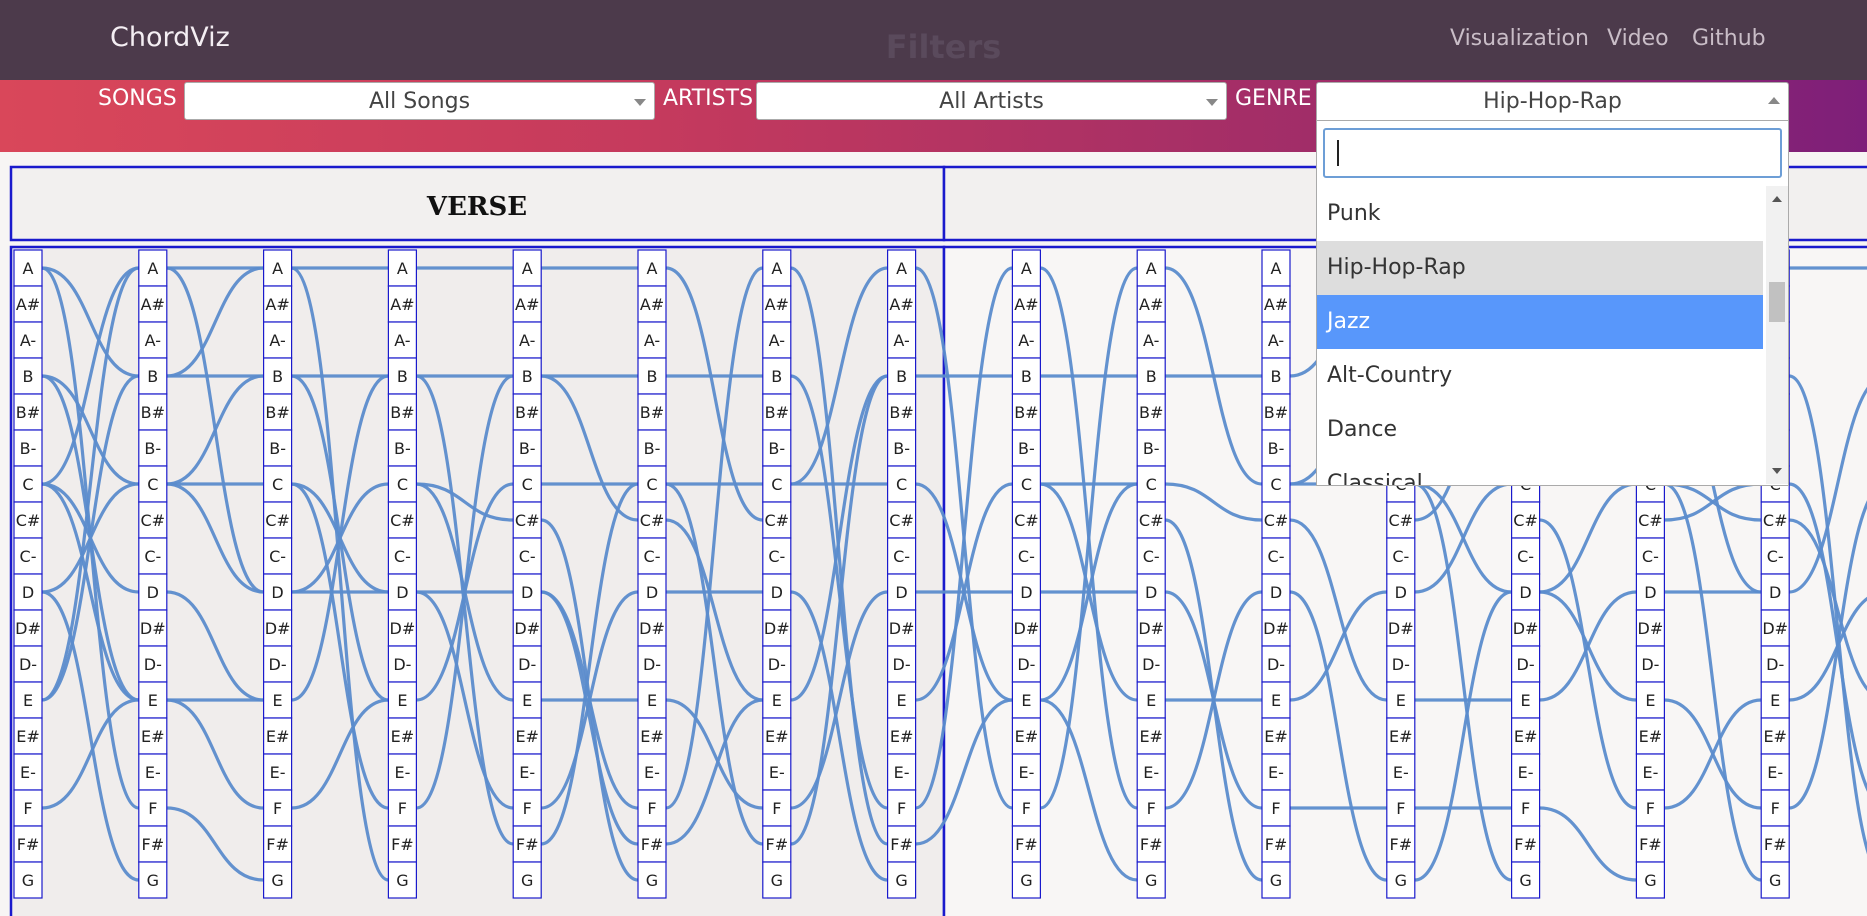  What do you see at coordinates (1273, 98) in the screenshot?
I see `genre-label: GENRE` at bounding box center [1273, 98].